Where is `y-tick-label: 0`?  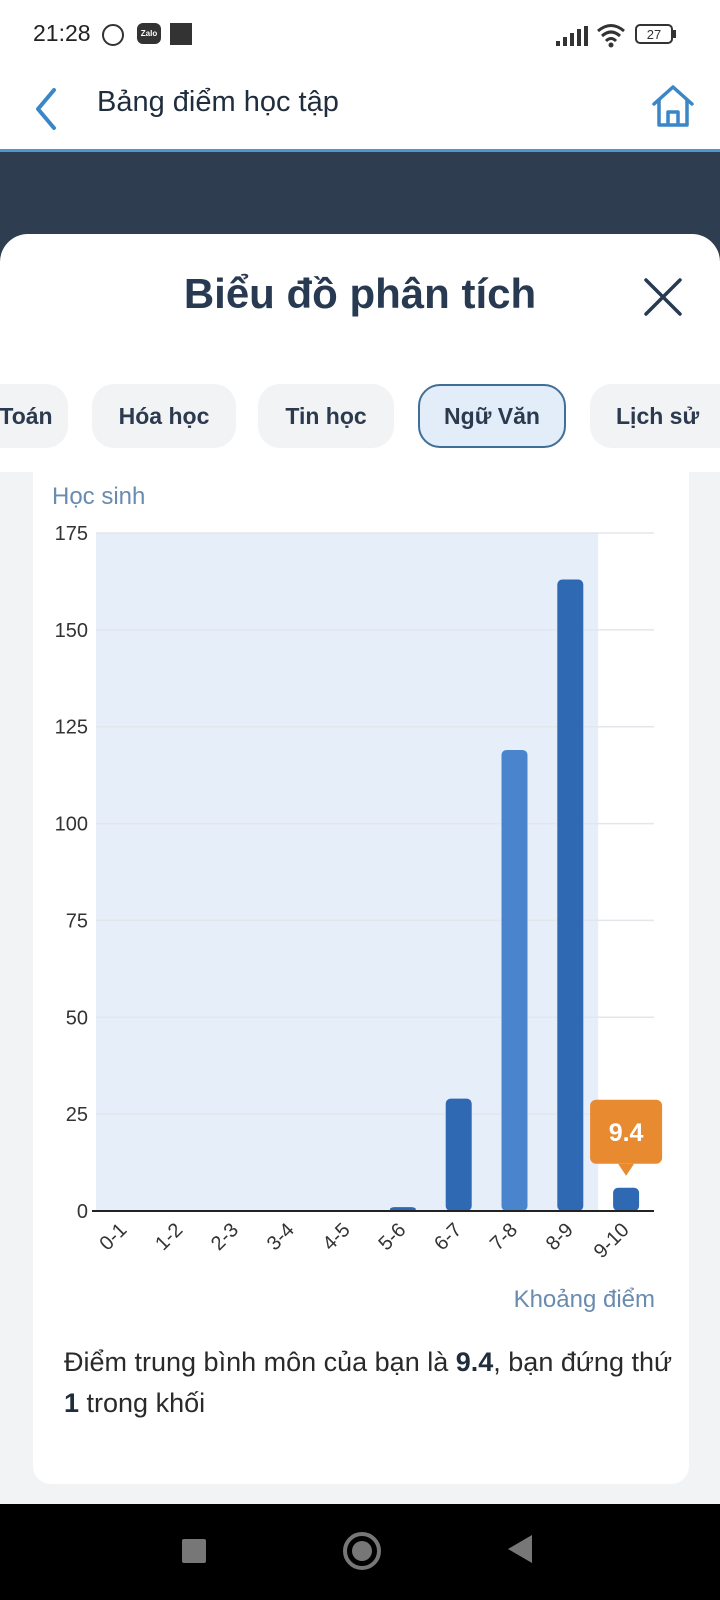 y-tick-label: 0 is located at coordinates (82, 1212).